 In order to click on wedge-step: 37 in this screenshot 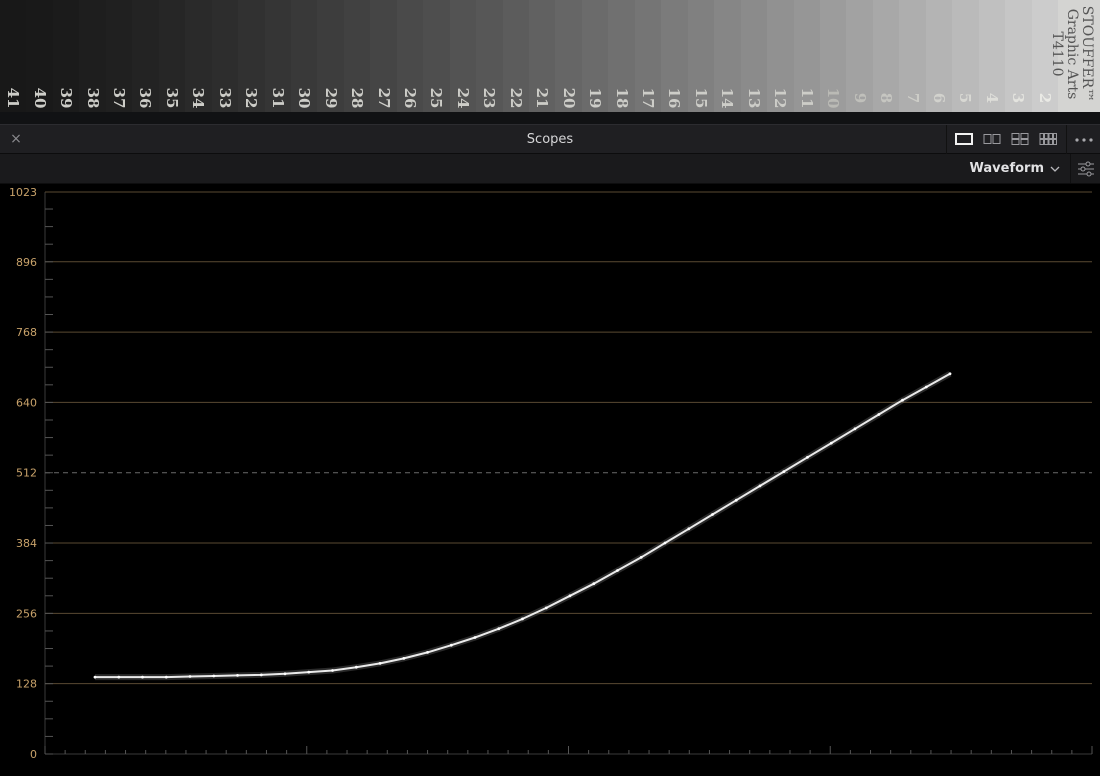, I will do `click(119, 56)`.